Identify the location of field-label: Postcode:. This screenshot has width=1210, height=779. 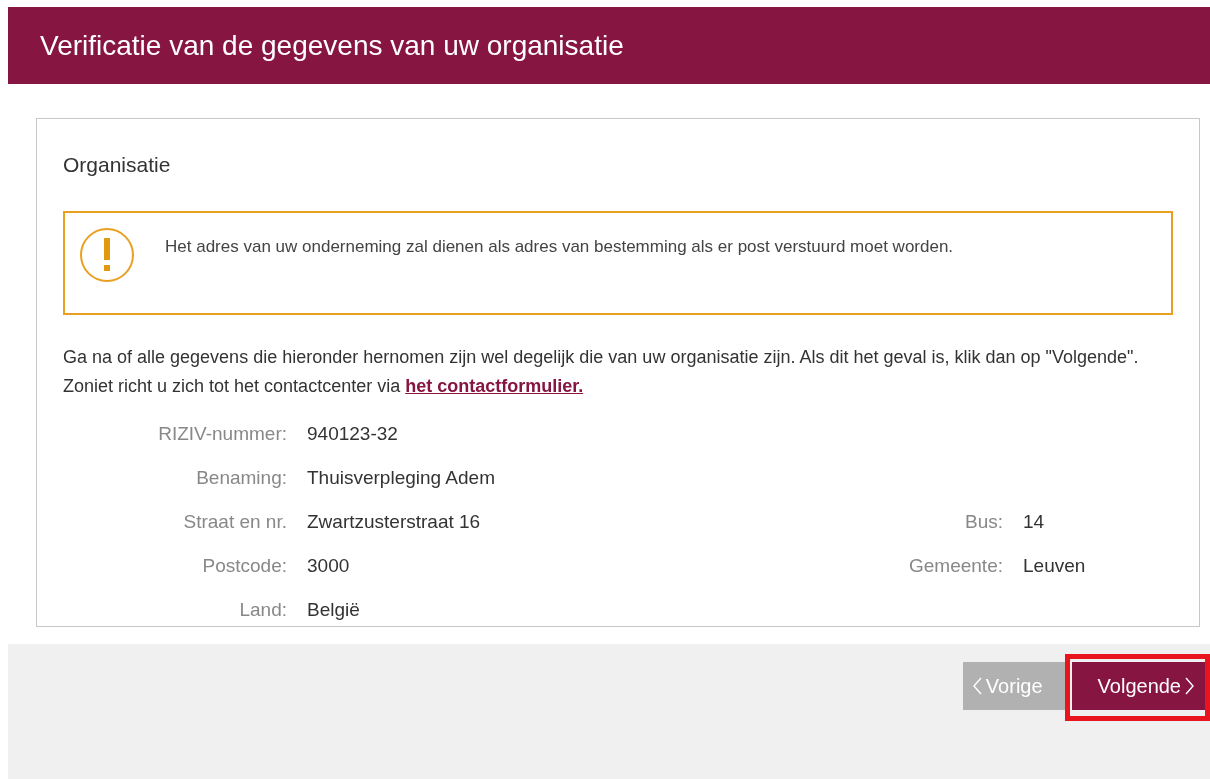
(244, 566).